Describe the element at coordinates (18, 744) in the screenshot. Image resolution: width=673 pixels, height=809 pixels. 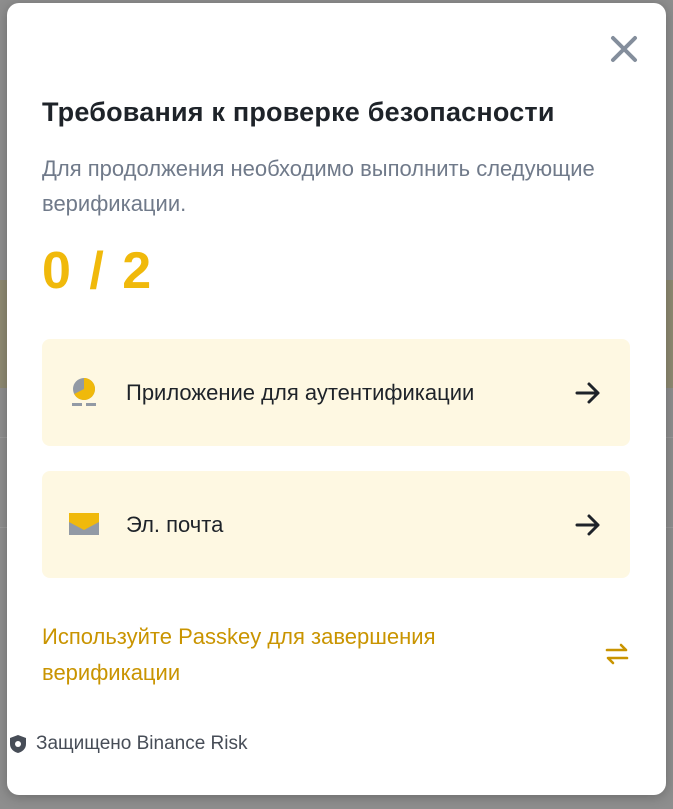
I see `shield-icon` at that location.